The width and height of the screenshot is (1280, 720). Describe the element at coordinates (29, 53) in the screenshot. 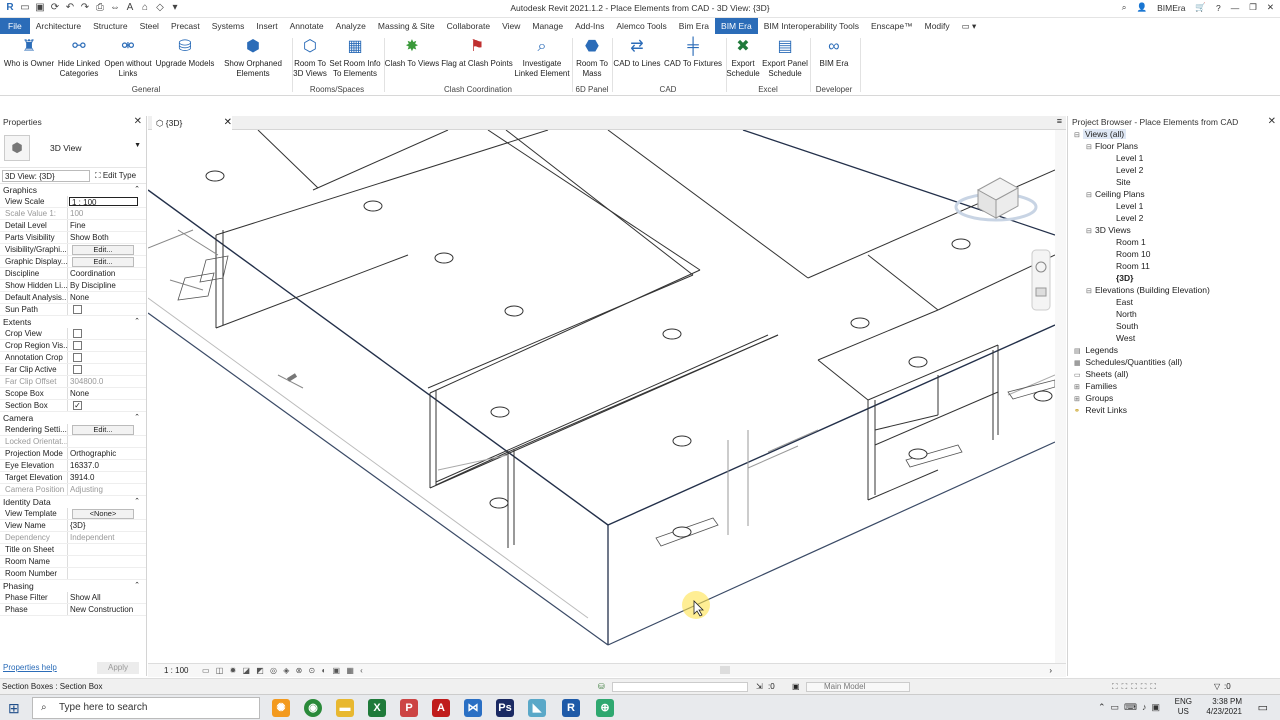

I see `who-is-owner-button: ♜ Who is Owner` at that location.